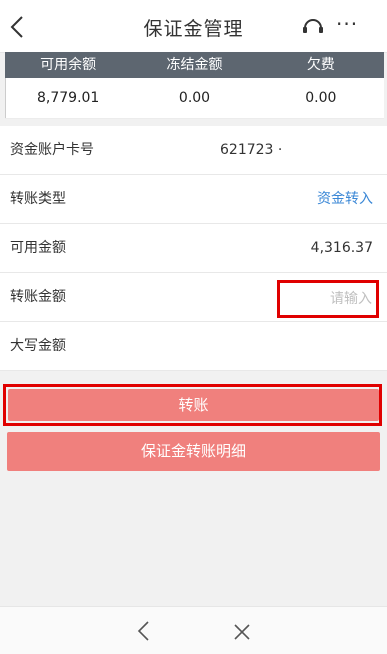 The height and width of the screenshot is (654, 387). Describe the element at coordinates (242, 632) in the screenshot. I see `close-x-icon` at that location.